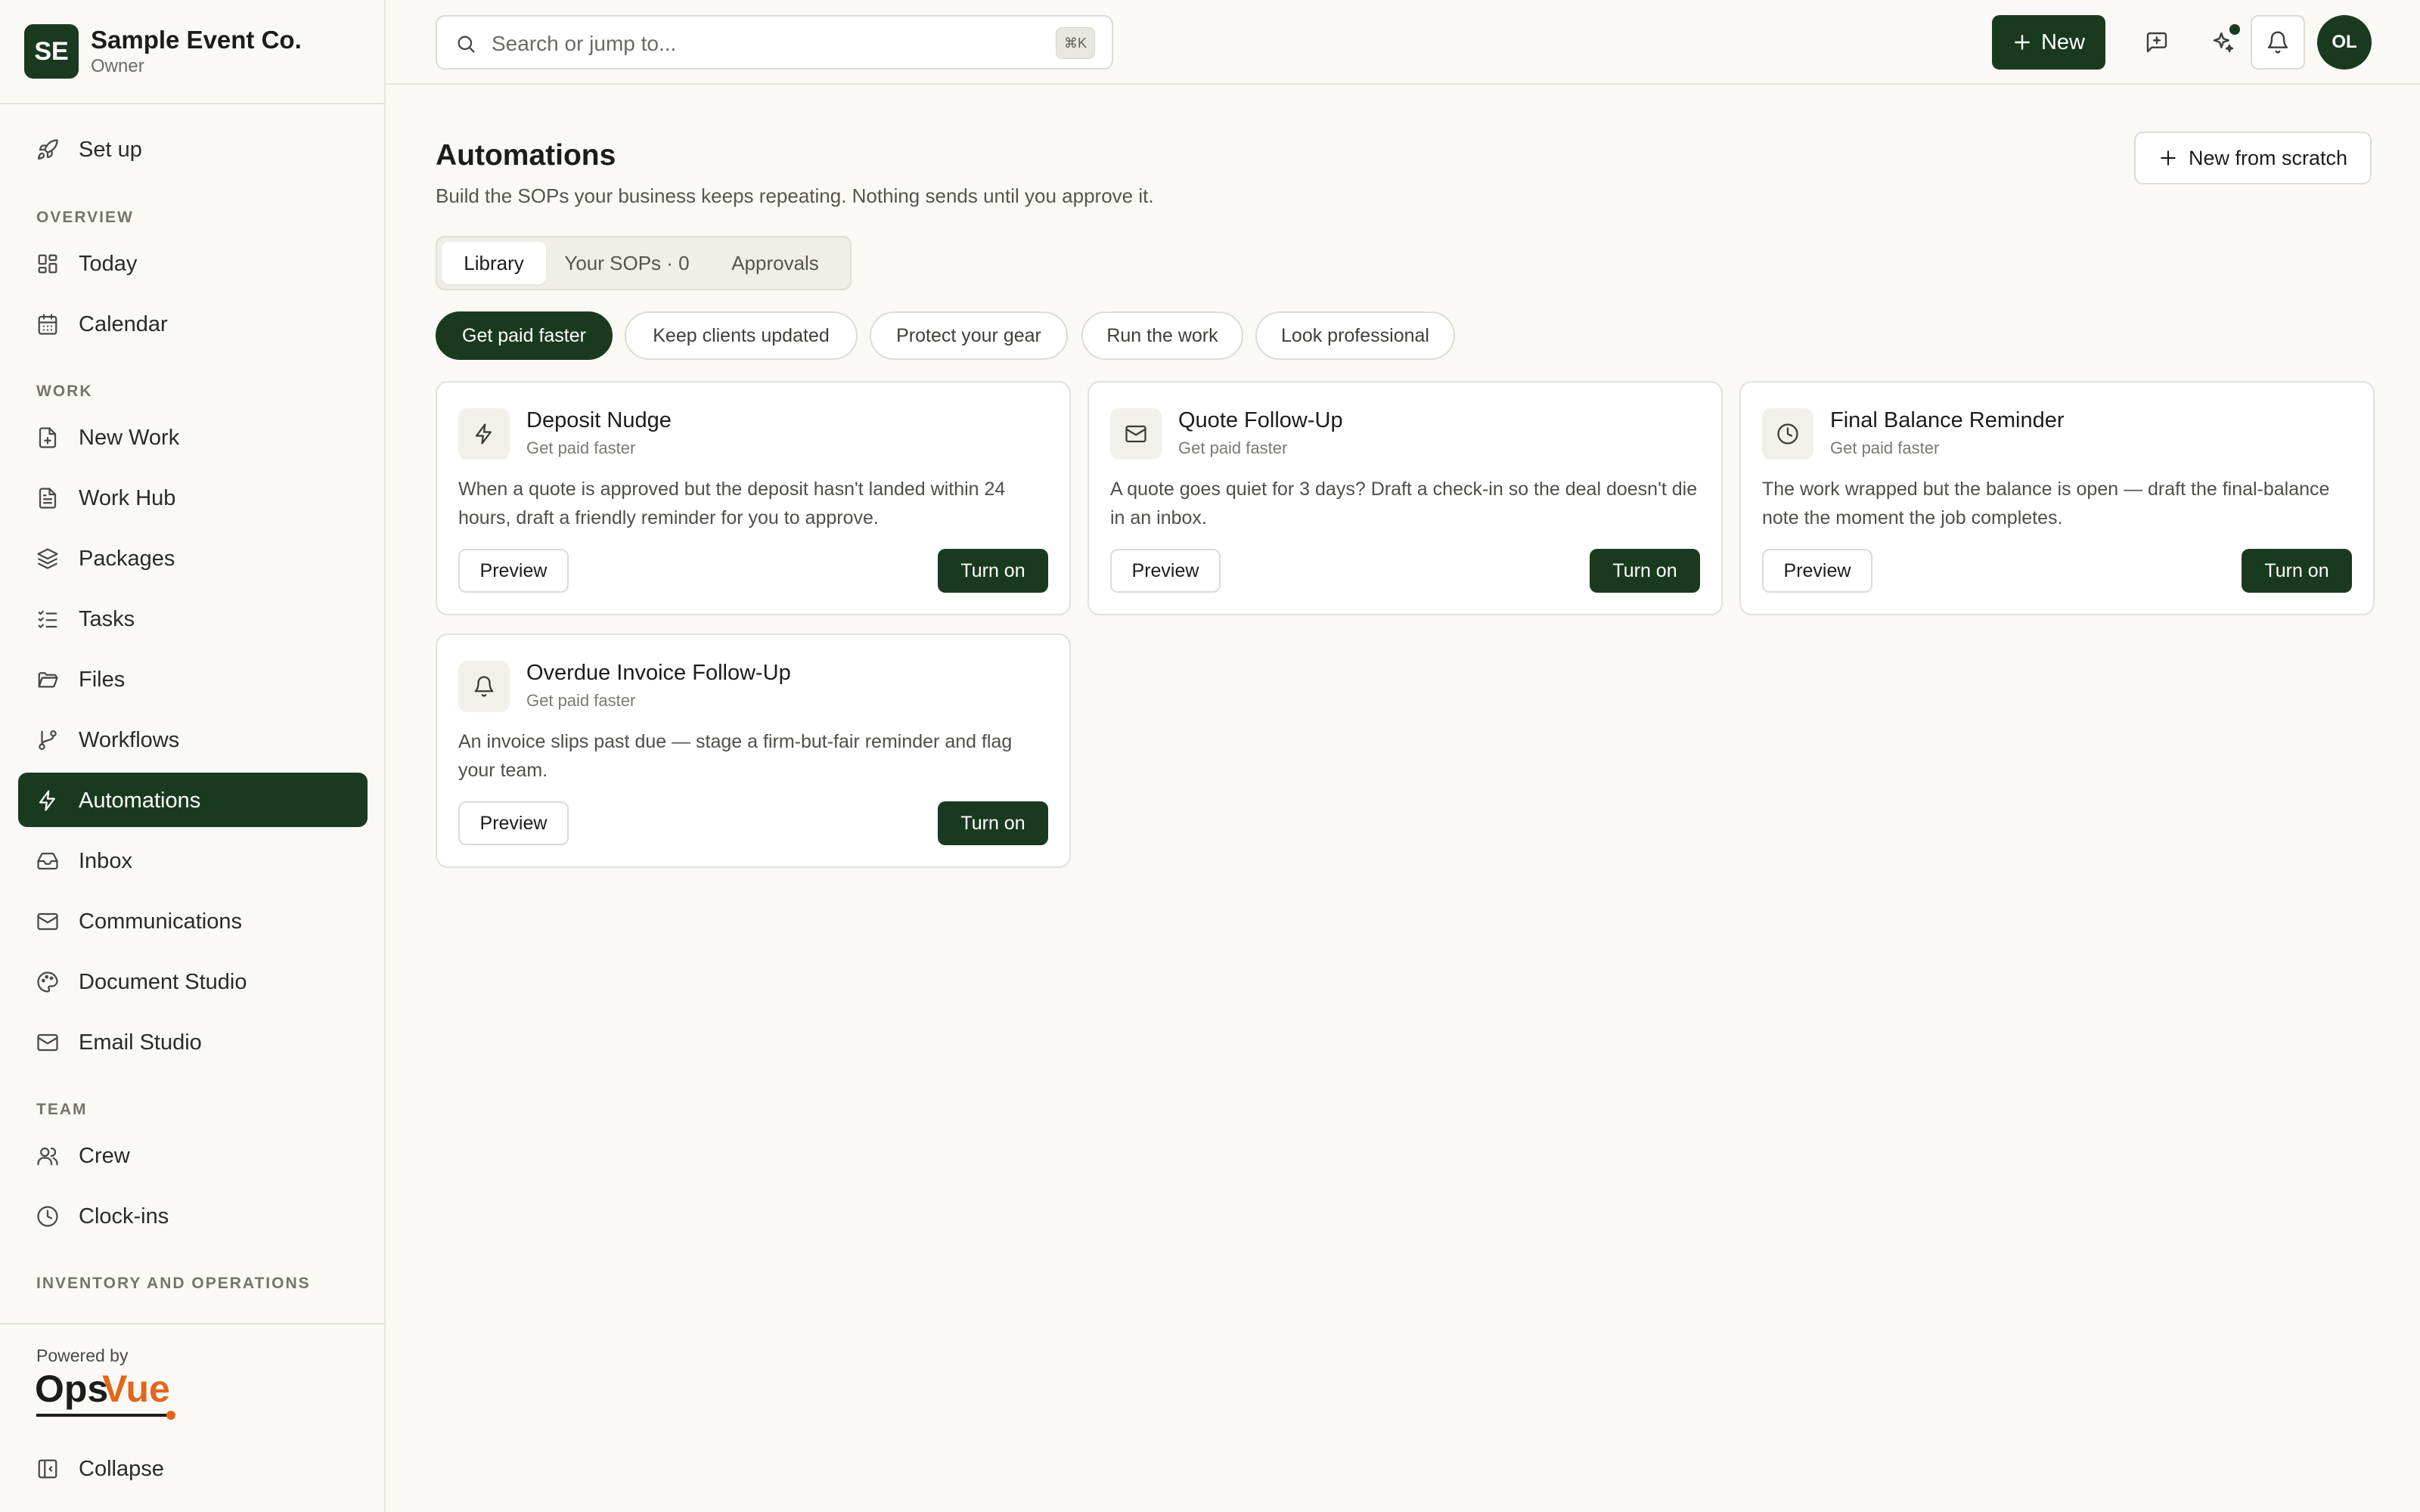 The height and width of the screenshot is (1512, 2420). What do you see at coordinates (71, 1389) in the screenshot?
I see `logo-ops: Ops` at bounding box center [71, 1389].